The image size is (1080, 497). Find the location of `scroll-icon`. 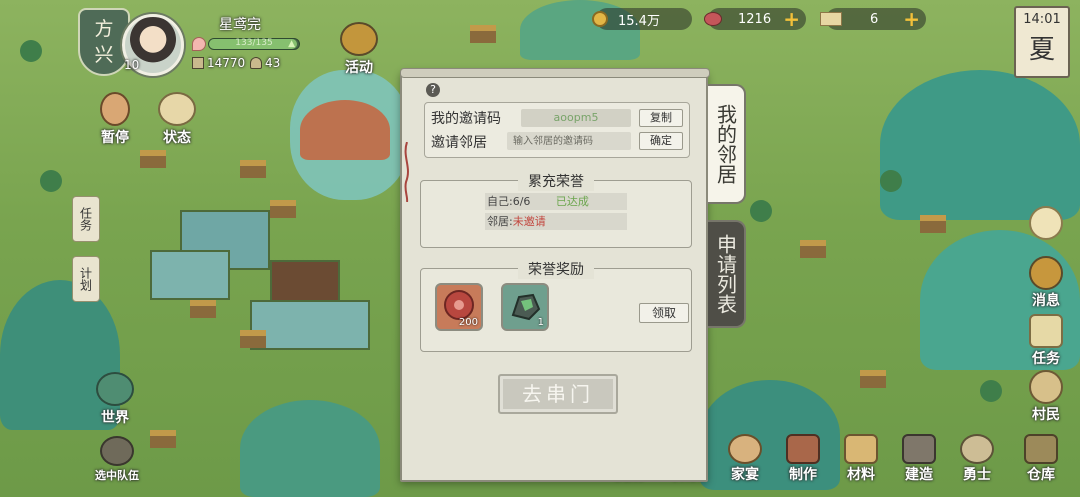

scroll-icon is located at coordinates (1046, 331).